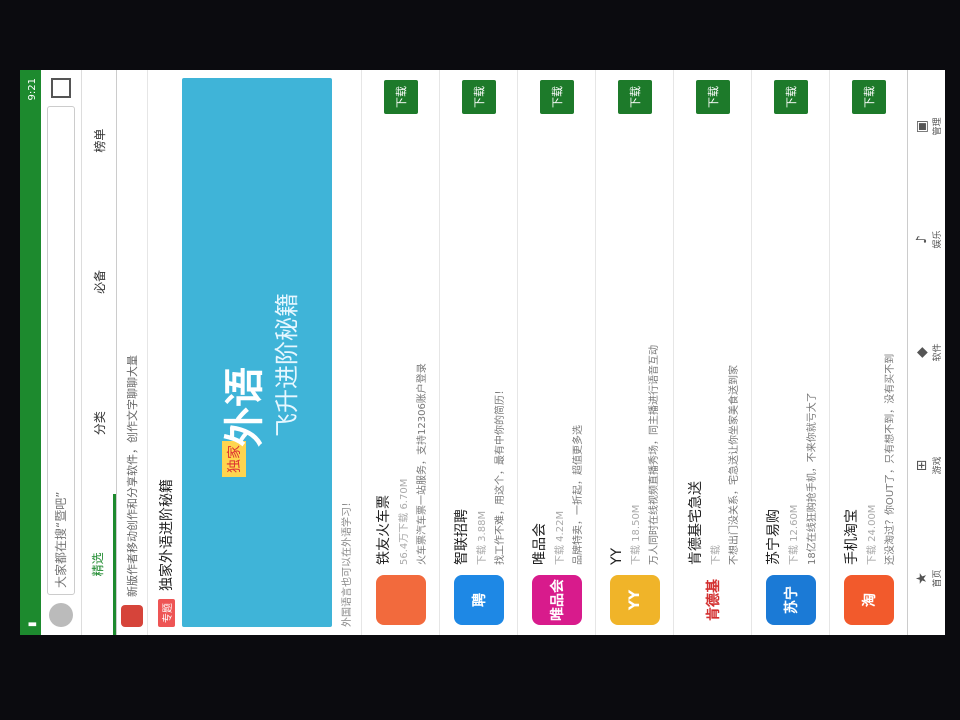 The image size is (960, 720). What do you see at coordinates (32, 89) in the screenshot?
I see `status-time: 9:21` at bounding box center [32, 89].